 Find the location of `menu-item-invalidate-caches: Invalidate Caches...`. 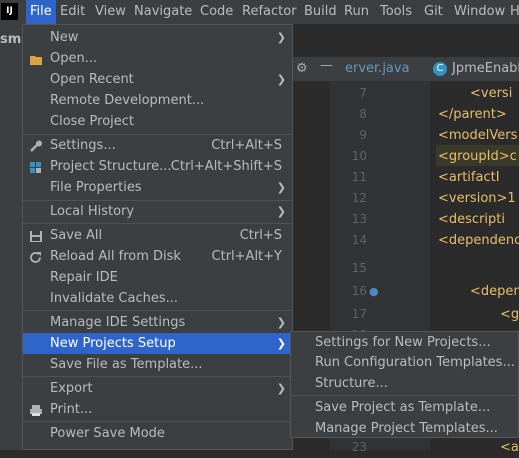

menu-item-invalidate-caches: Invalidate Caches... is located at coordinates (157, 298).